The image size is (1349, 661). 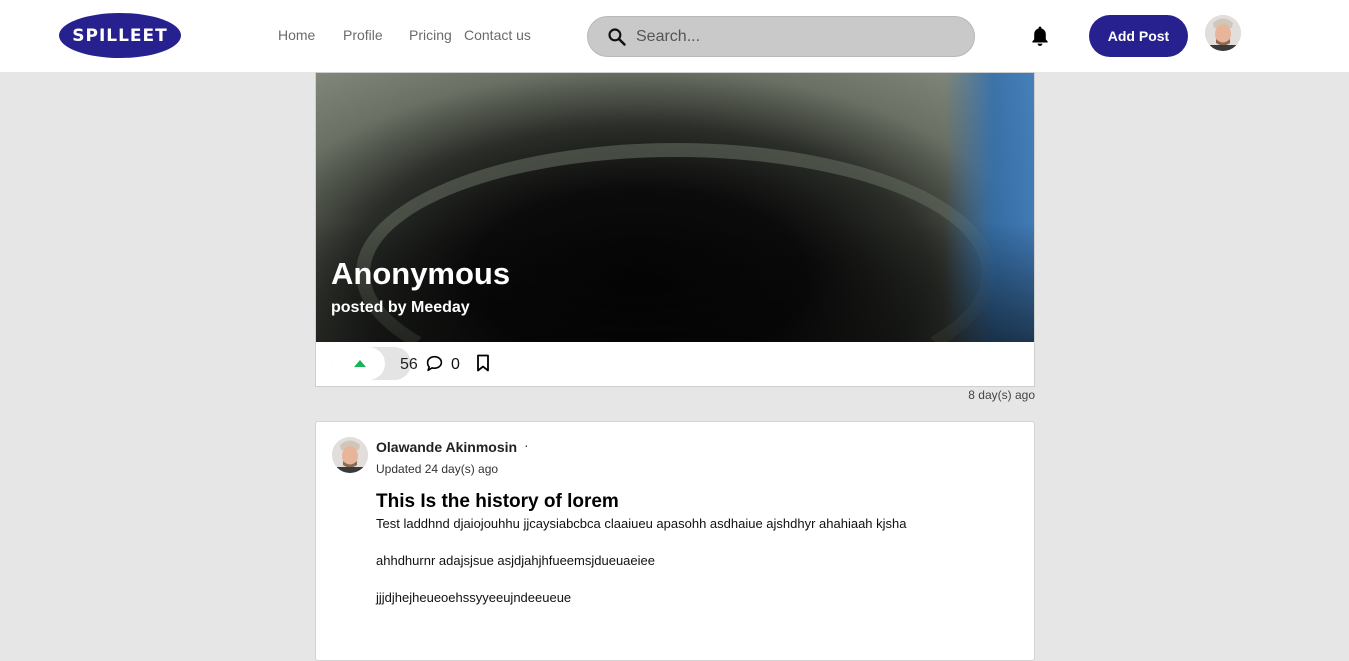 What do you see at coordinates (437, 469) in the screenshot?
I see `updated-timestamp: Updated 24 day(s) ago` at bounding box center [437, 469].